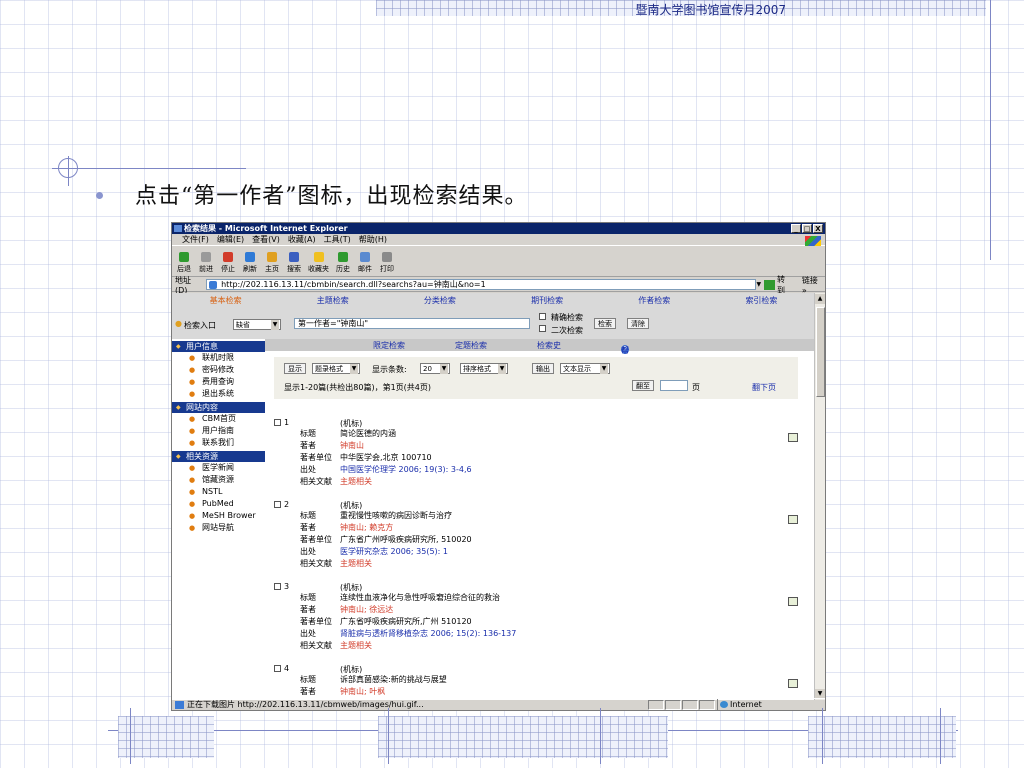  What do you see at coordinates (295, 368) in the screenshot?
I see `show-button: 显示` at bounding box center [295, 368].